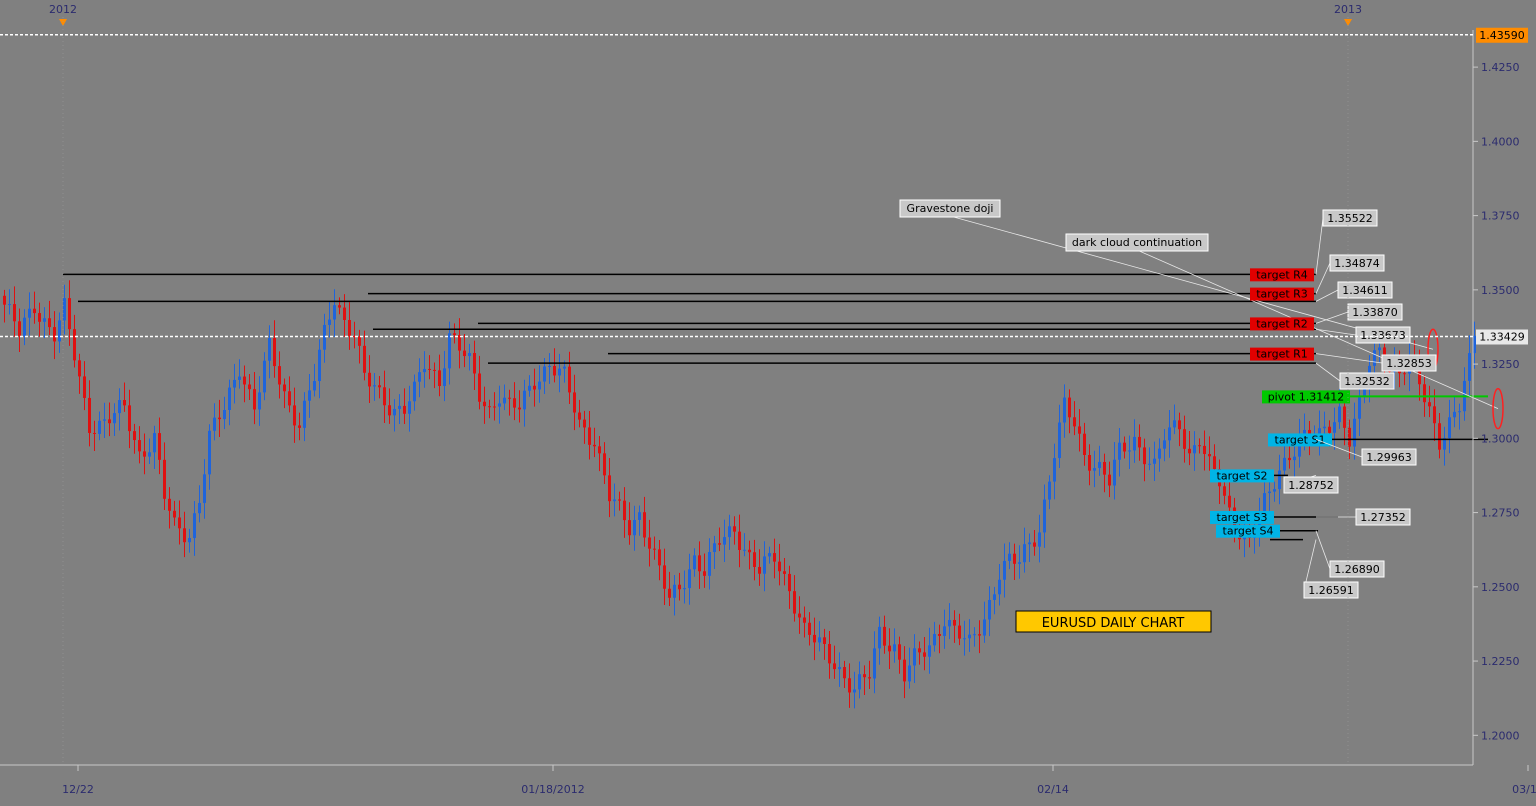 This screenshot has width=1536, height=806. Describe the element at coordinates (1375, 312) in the screenshot. I see `price-label-value: 1.33870` at that location.